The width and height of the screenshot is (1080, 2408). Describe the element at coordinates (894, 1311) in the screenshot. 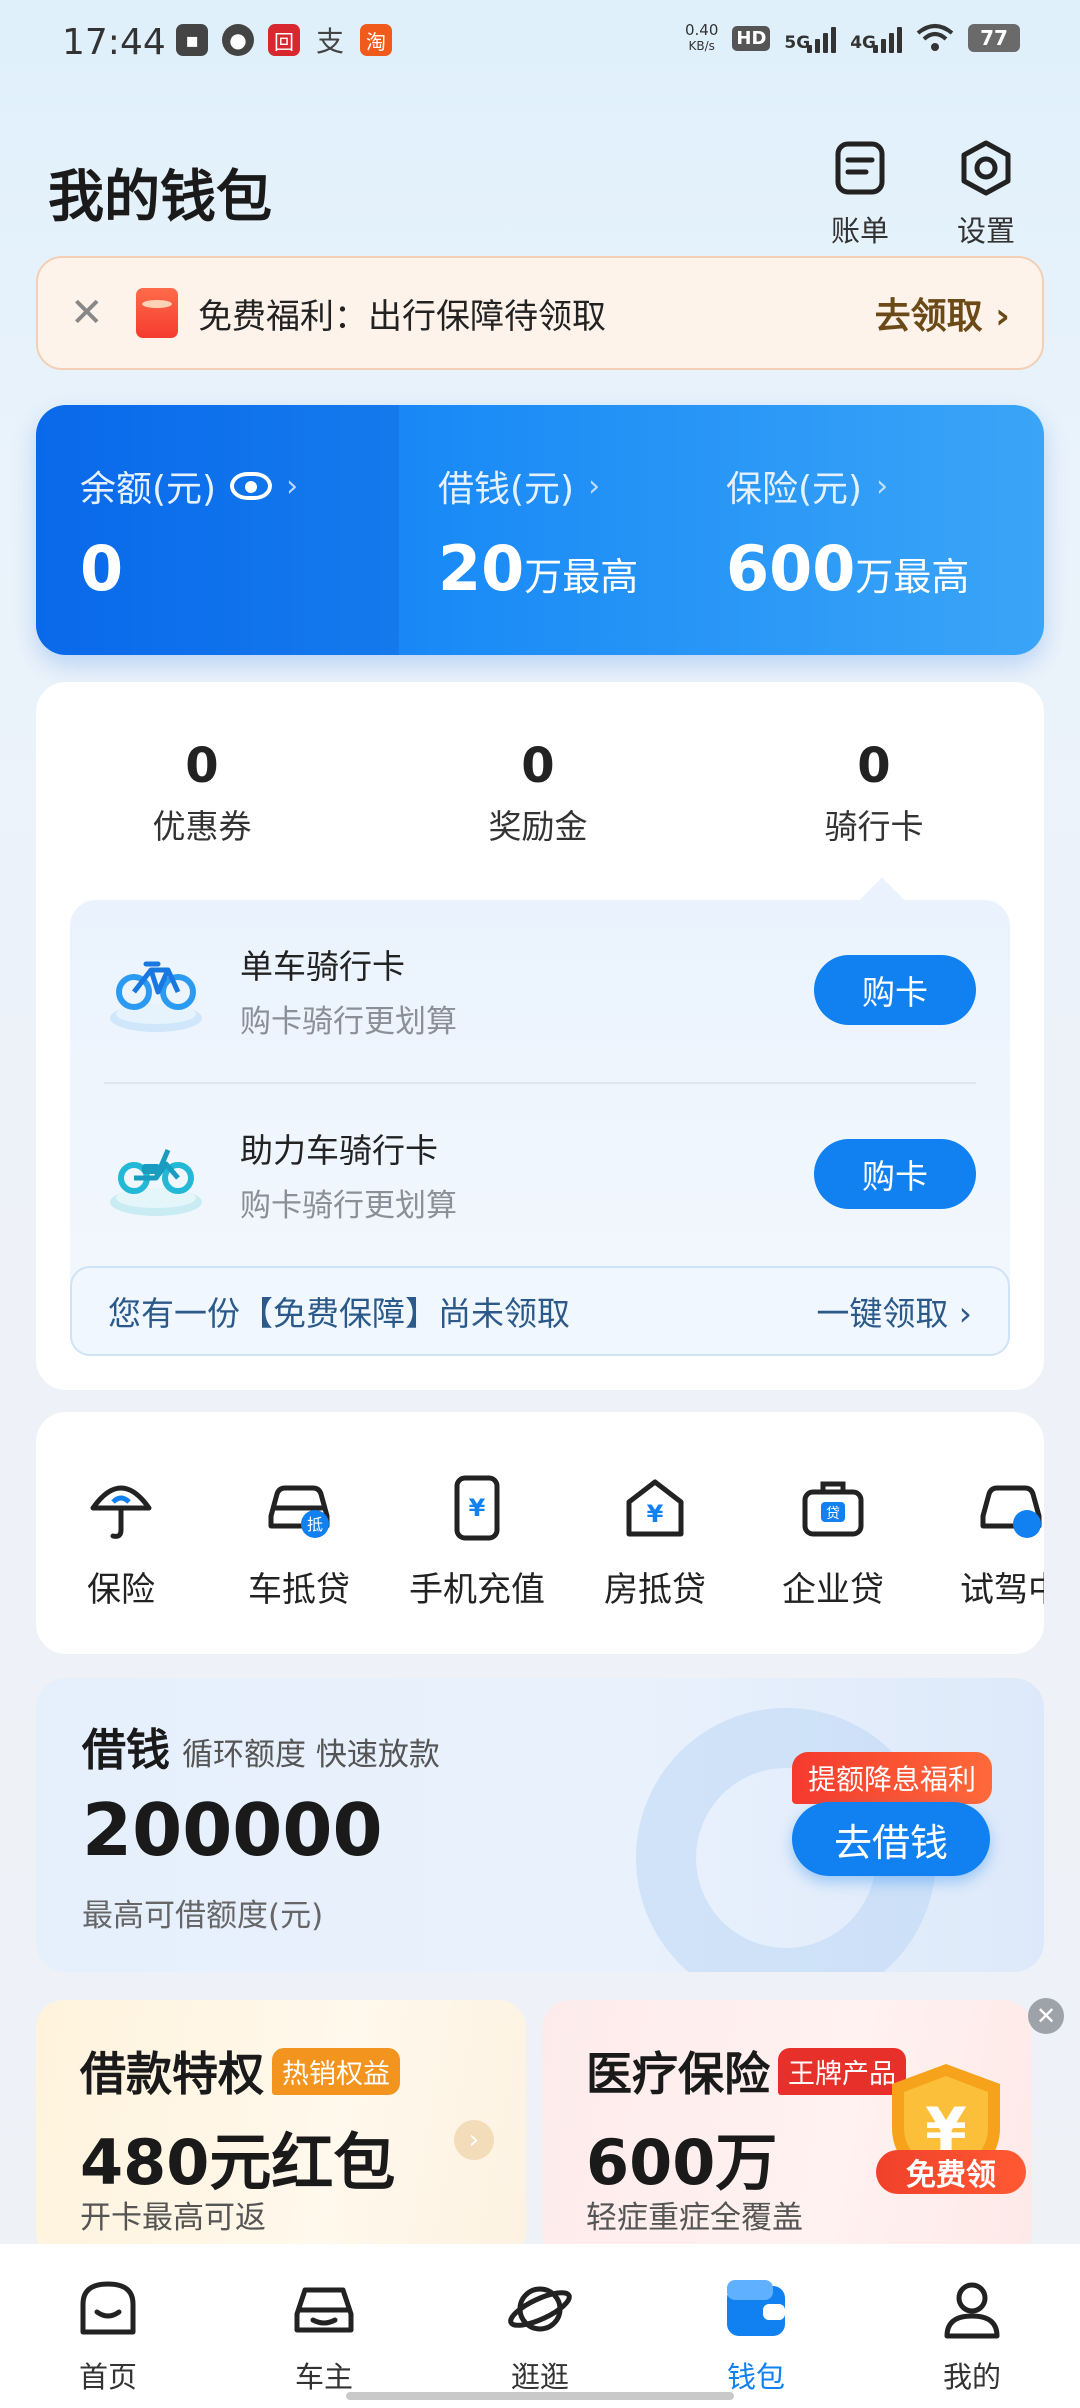

I see `one-click-claim-link: 一键领取 ›` at that location.